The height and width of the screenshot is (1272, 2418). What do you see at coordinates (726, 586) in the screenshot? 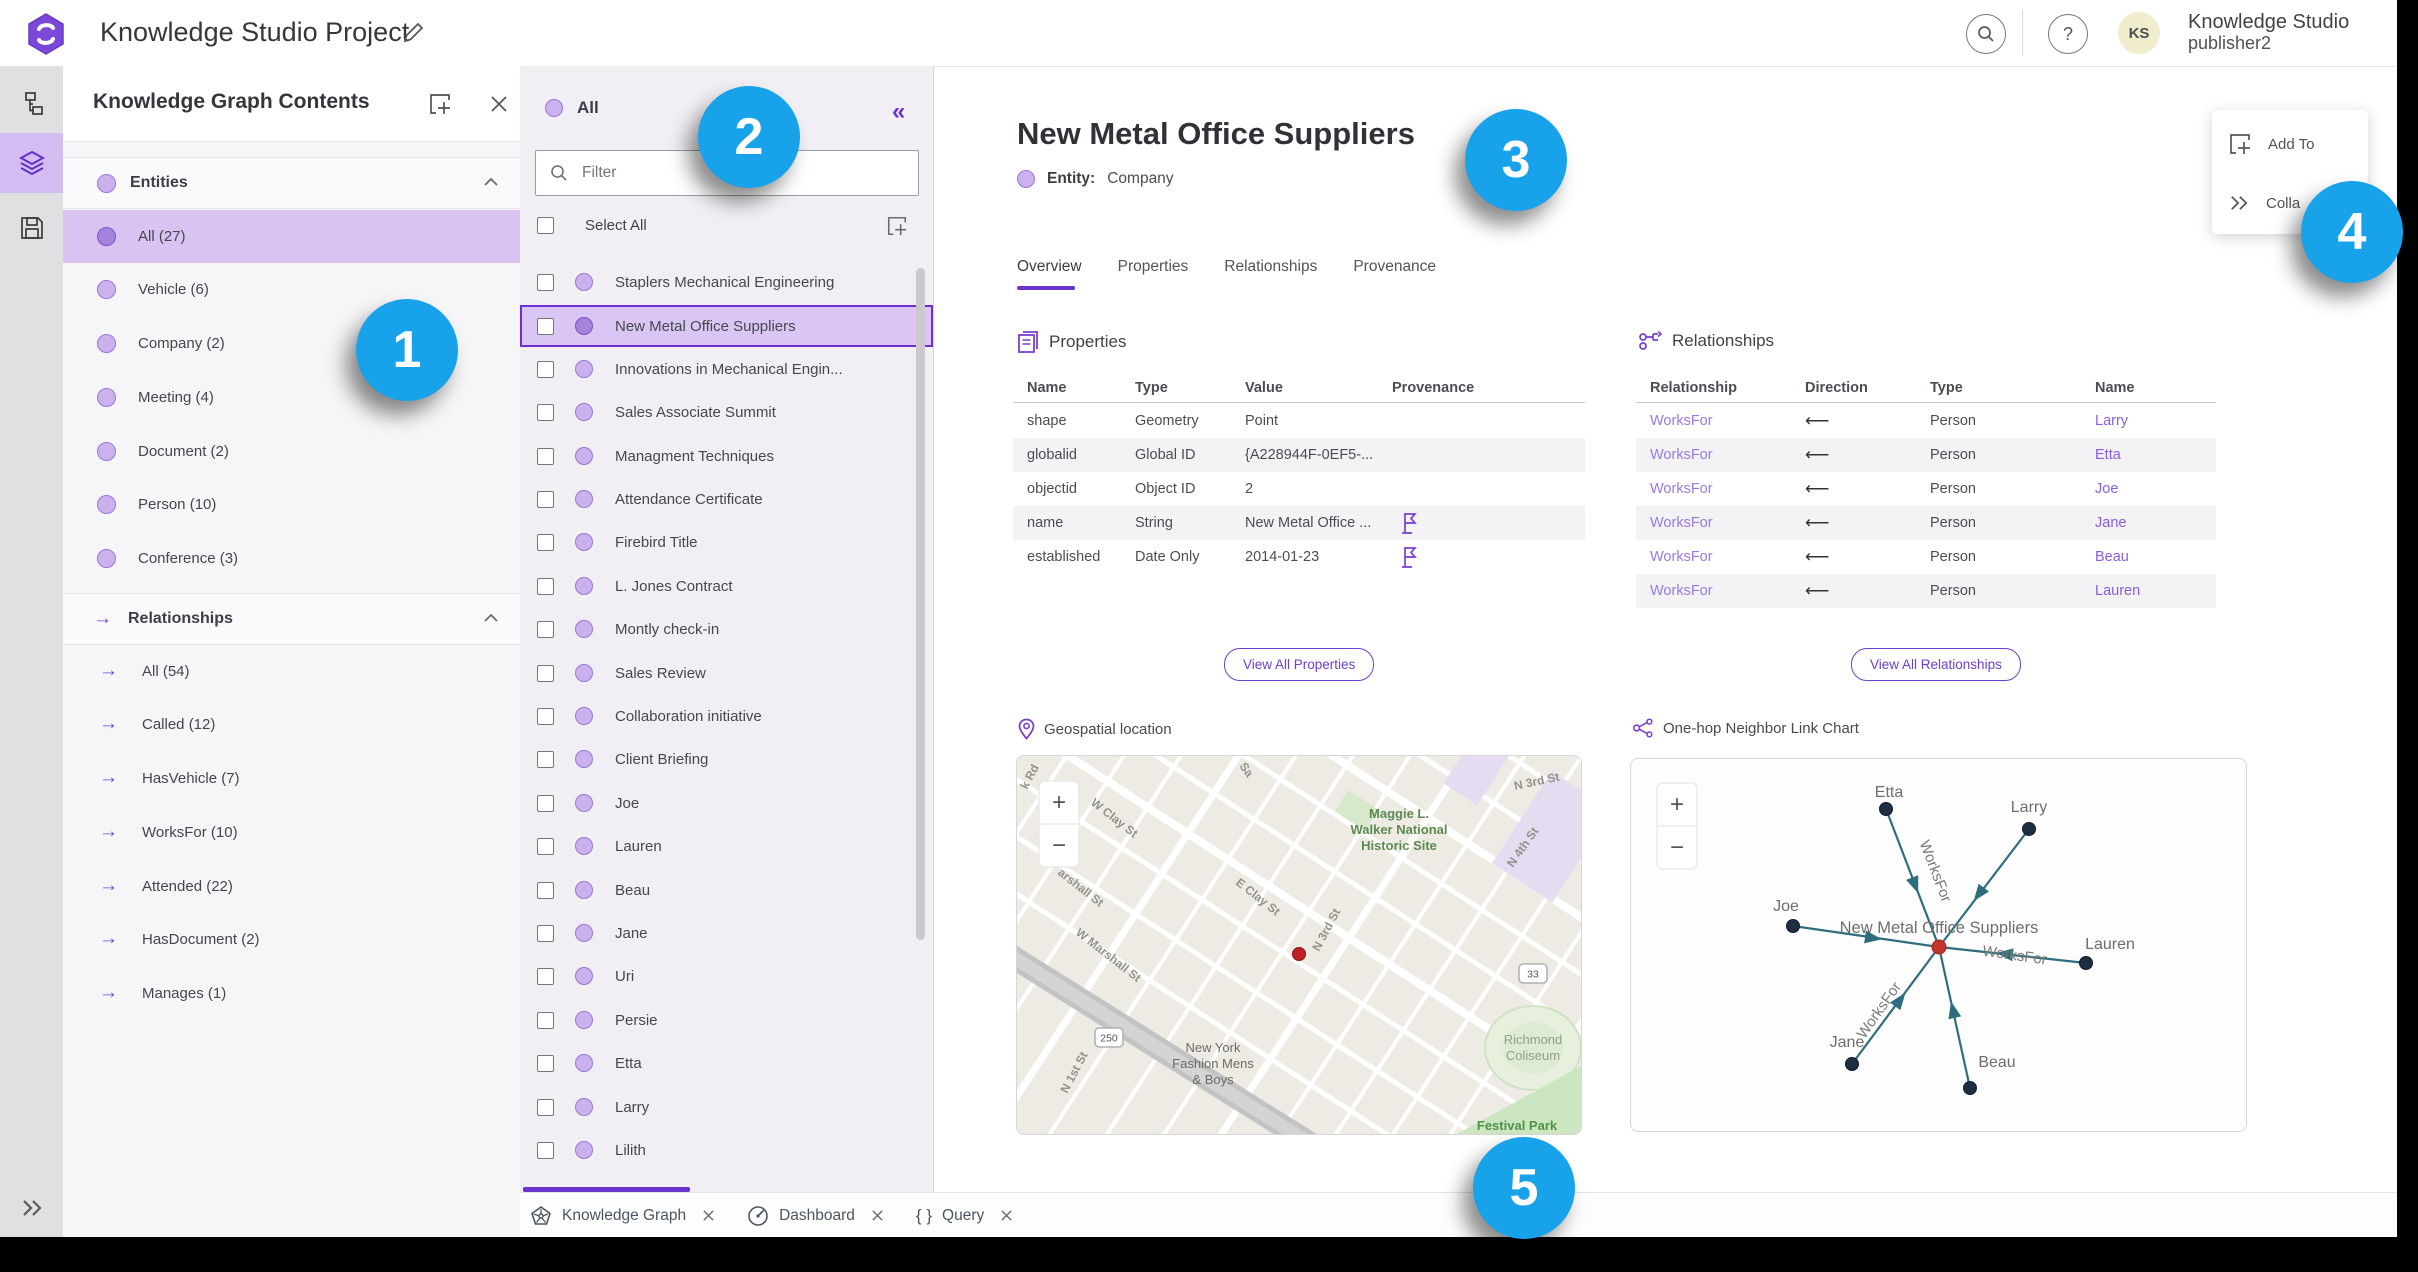
I see `list-item: L. Jones Contract` at bounding box center [726, 586].